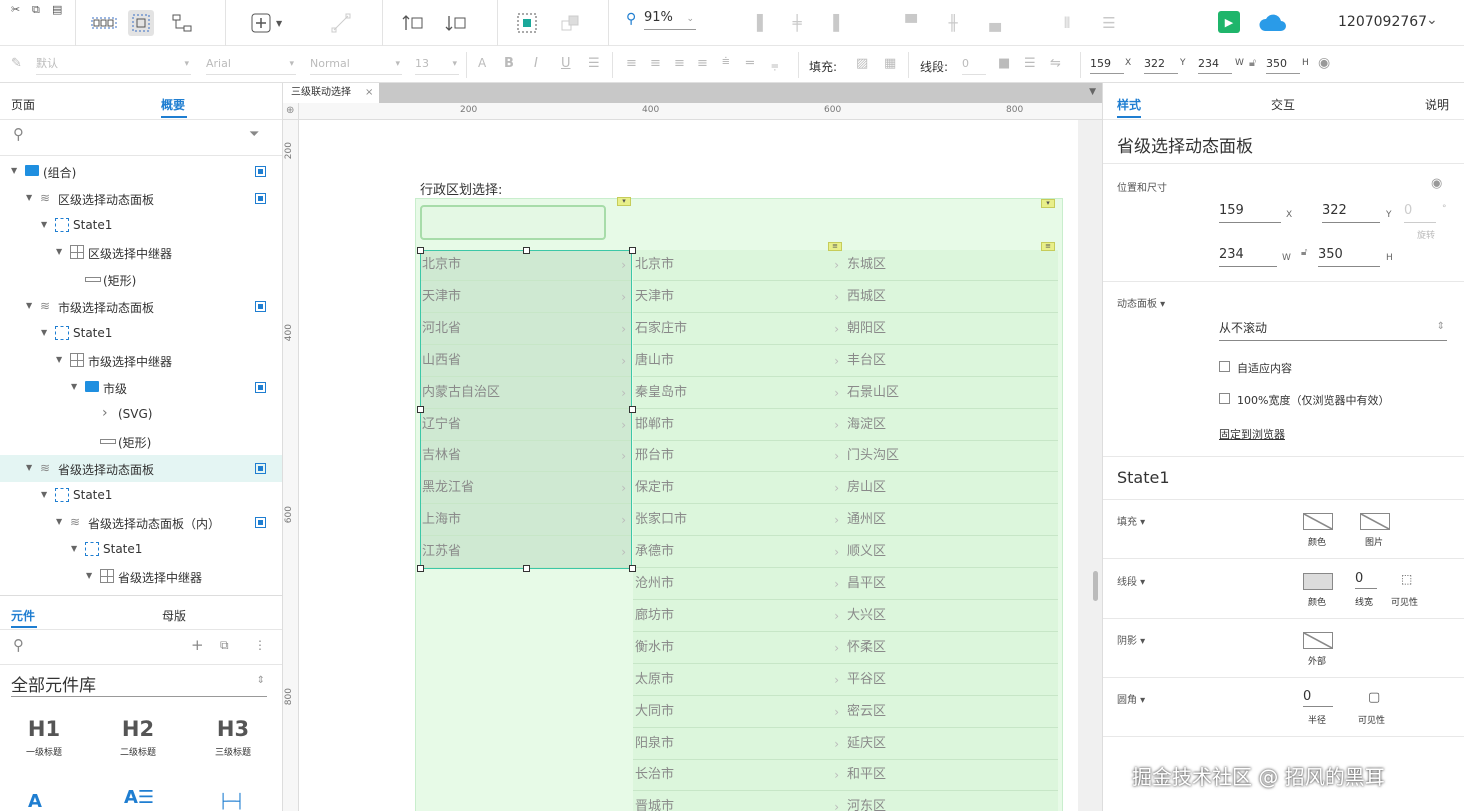 This screenshot has width=1464, height=811. I want to click on shadow-outer-swatch, so click(1318, 640).